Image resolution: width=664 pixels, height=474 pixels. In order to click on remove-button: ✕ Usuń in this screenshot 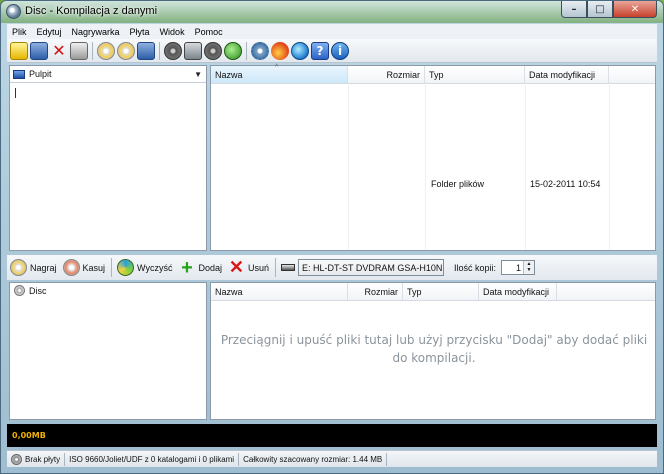, I will do `click(248, 267)`.